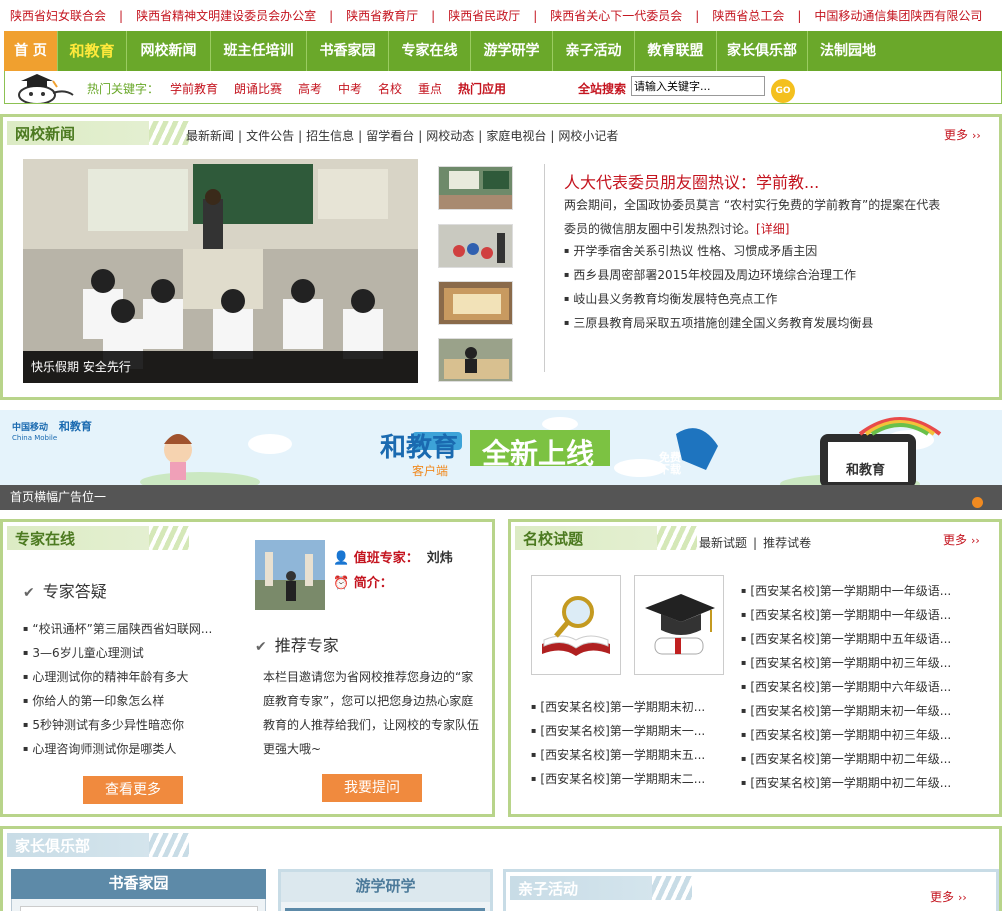  Describe the element at coordinates (306, 645) in the screenshot. I see `rec-head-text: 推荐专家` at that location.